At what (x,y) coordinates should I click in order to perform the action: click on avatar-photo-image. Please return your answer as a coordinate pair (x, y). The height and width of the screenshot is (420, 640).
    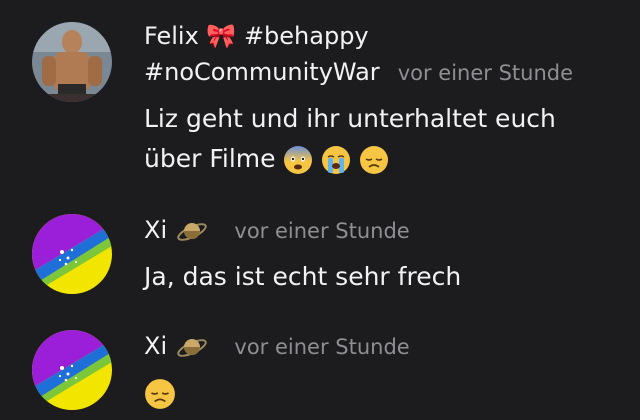
    Looking at the image, I should click on (72, 62).